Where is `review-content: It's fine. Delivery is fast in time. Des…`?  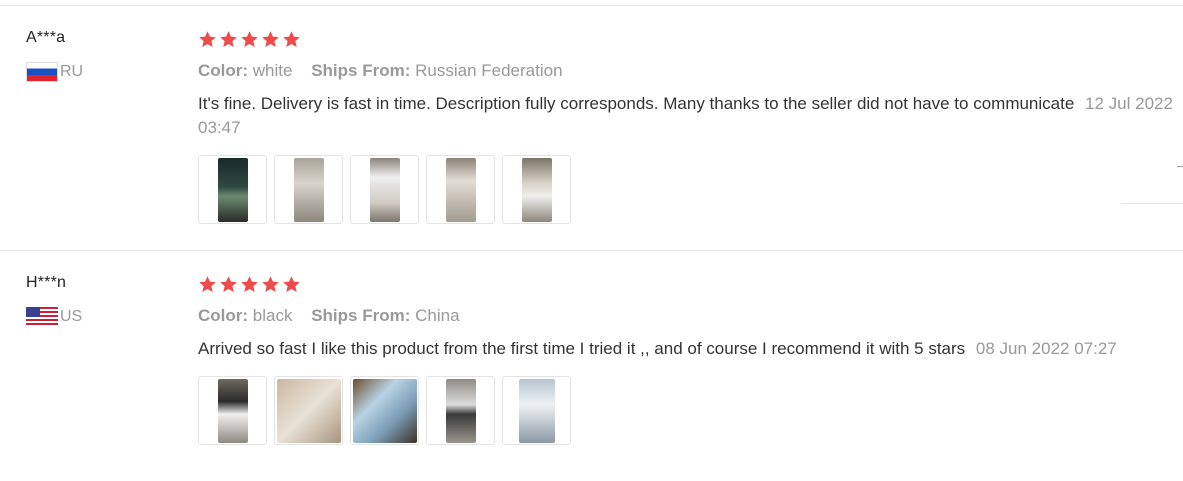 review-content: It's fine. Delivery is fast in time. Des… is located at coordinates (636, 103).